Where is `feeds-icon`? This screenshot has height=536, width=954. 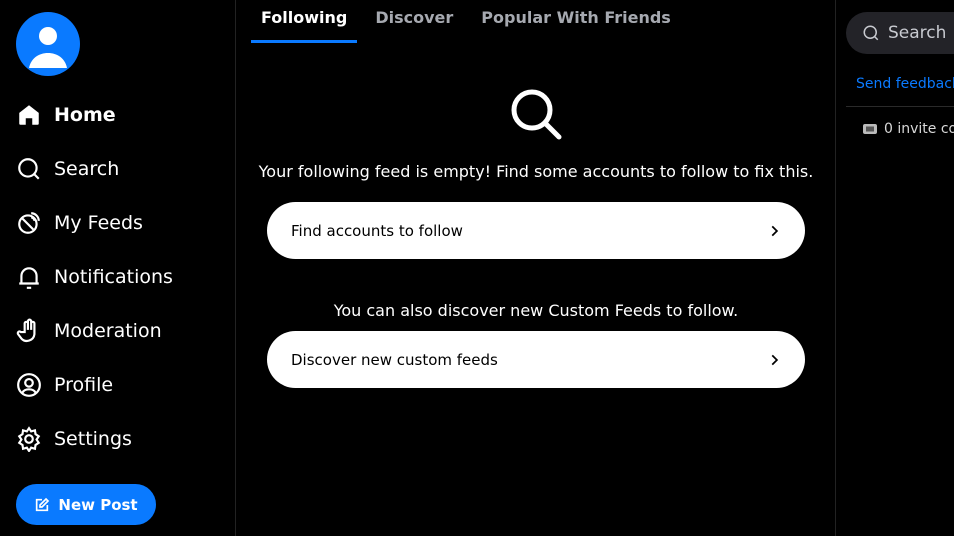 feeds-icon is located at coordinates (29, 223).